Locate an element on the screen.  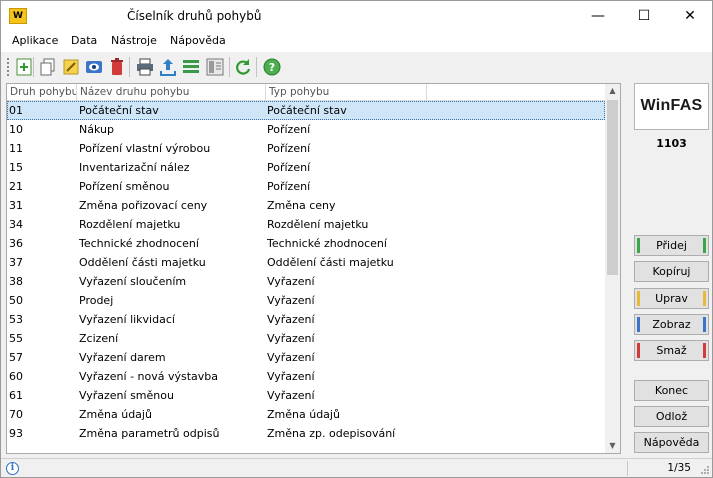
columns-icon is located at coordinates (191, 67).